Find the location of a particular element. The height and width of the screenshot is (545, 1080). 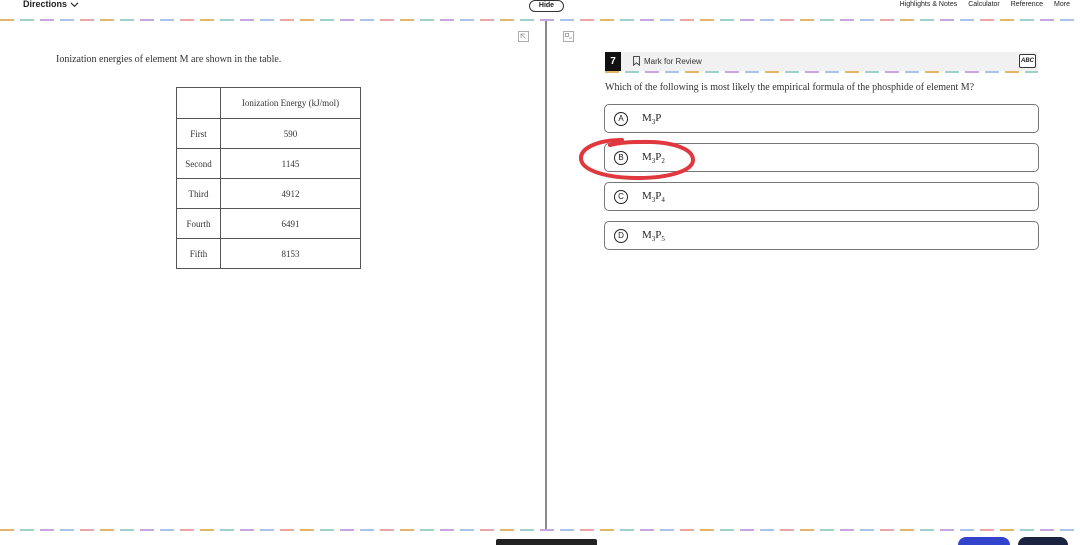

bookmark-icon is located at coordinates (636, 61).